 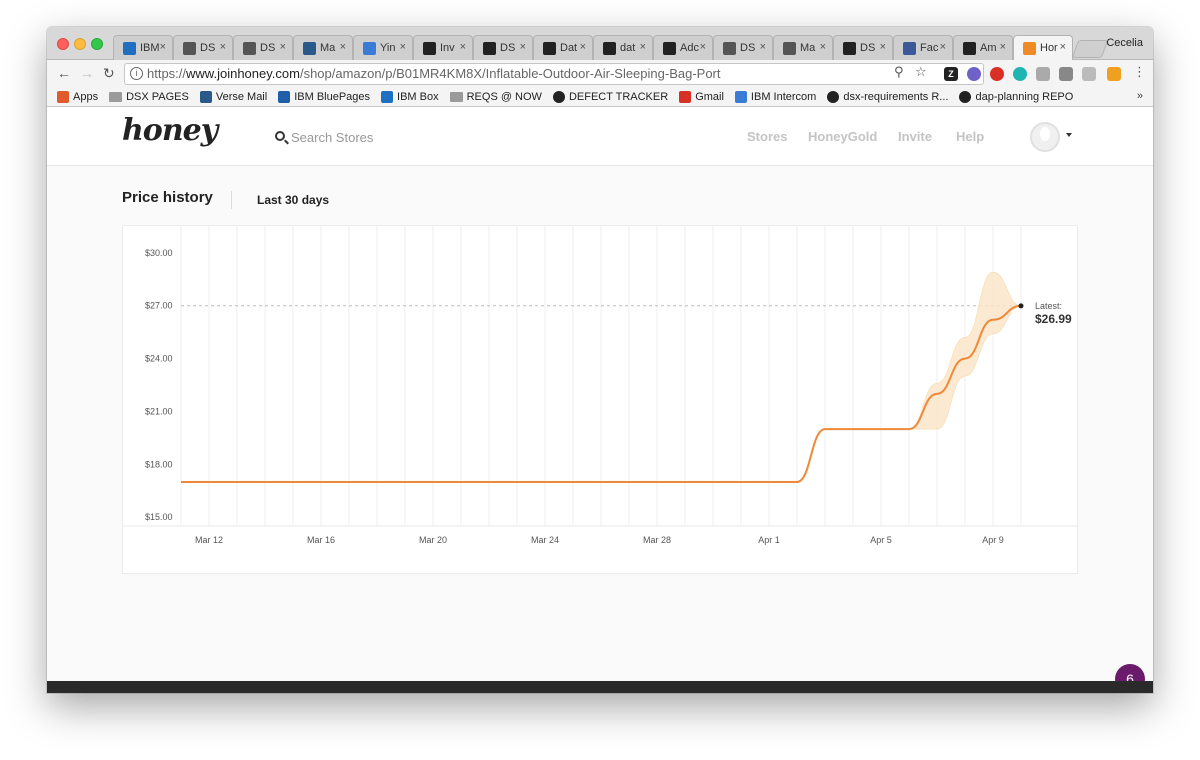 I want to click on bookmark-item: IBM Box, so click(x=410, y=97).